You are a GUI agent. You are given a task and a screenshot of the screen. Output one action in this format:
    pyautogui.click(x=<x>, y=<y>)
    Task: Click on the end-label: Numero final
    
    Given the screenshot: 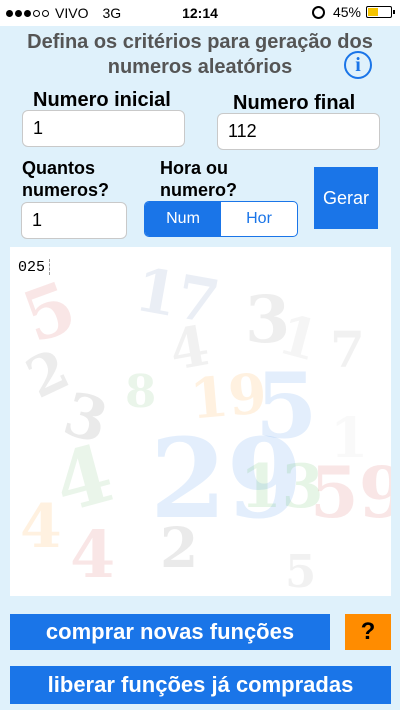 What is the action you would take?
    pyautogui.click(x=294, y=103)
    